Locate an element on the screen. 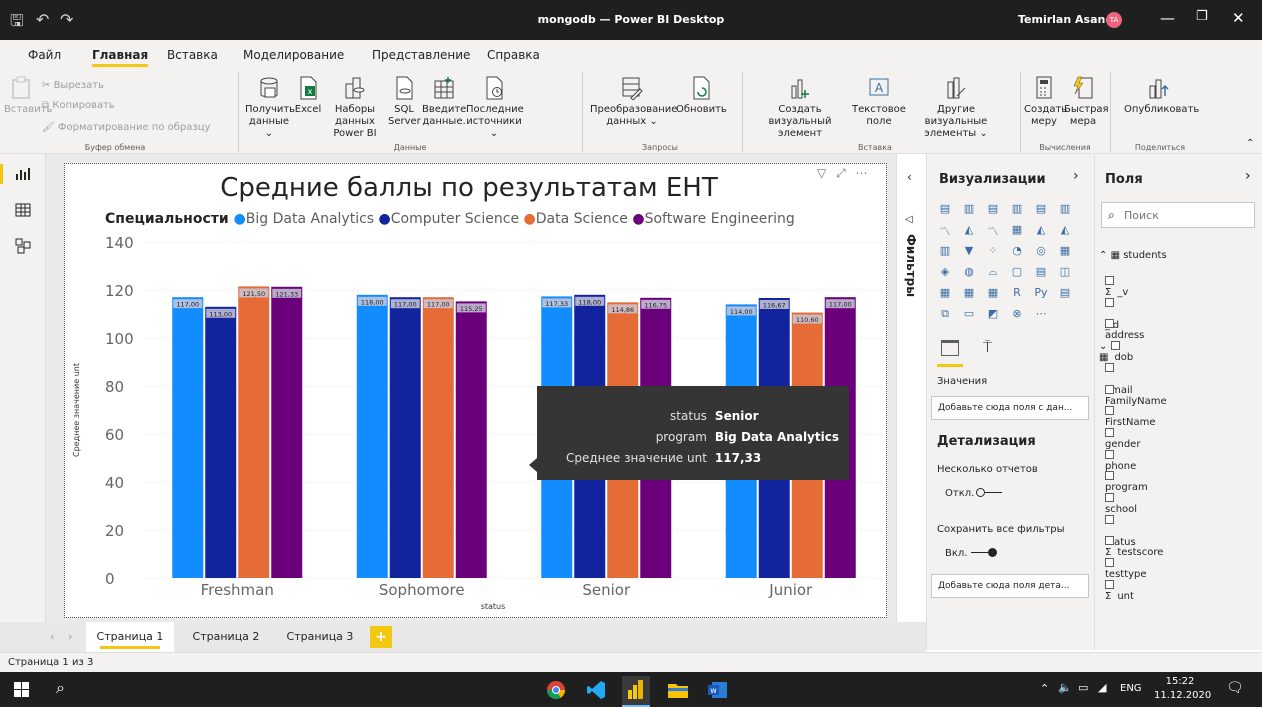  sql-server-button: SQL Server is located at coordinates (404, 102).